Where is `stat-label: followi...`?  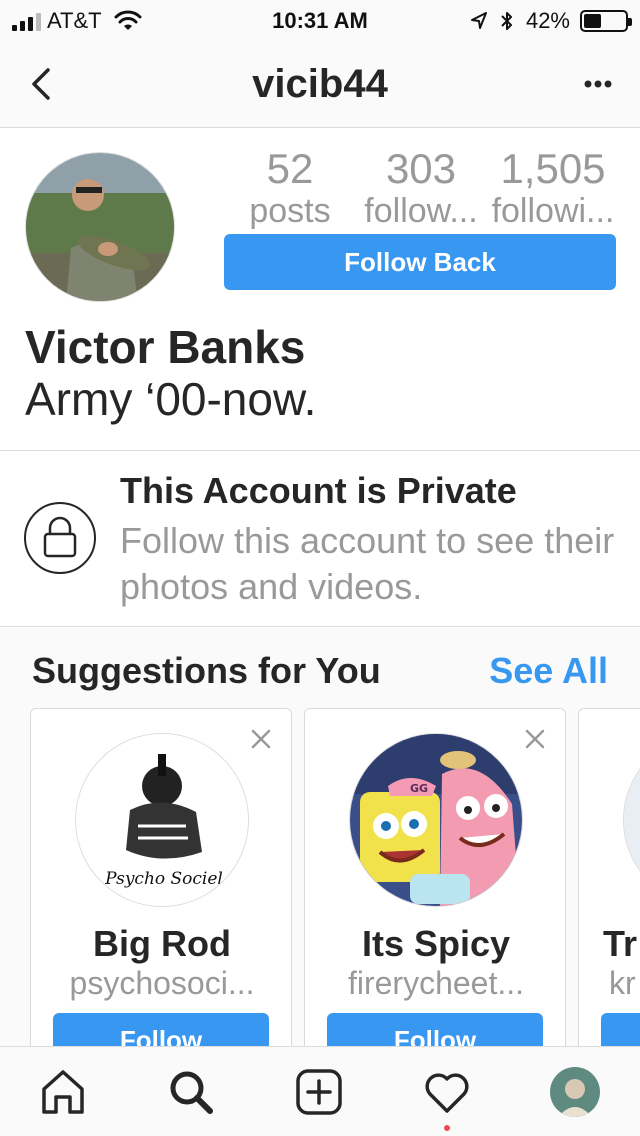 stat-label: followi... is located at coordinates (553, 211).